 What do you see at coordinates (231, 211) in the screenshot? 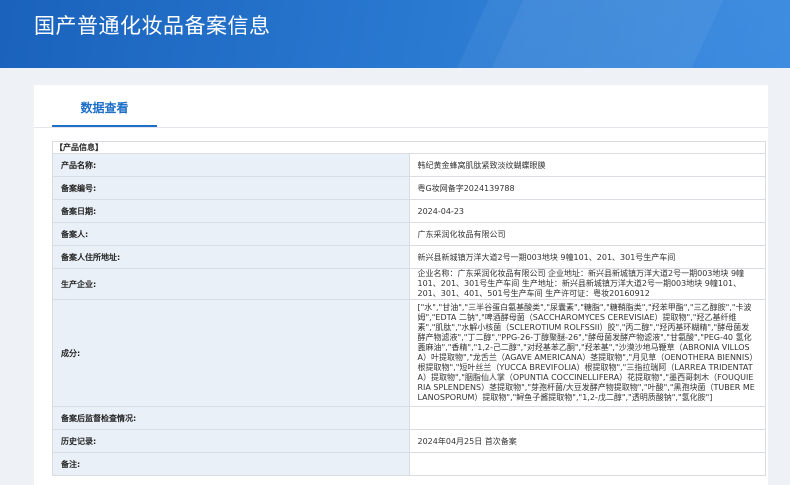
I see `row-label: 备案日期:` at bounding box center [231, 211].